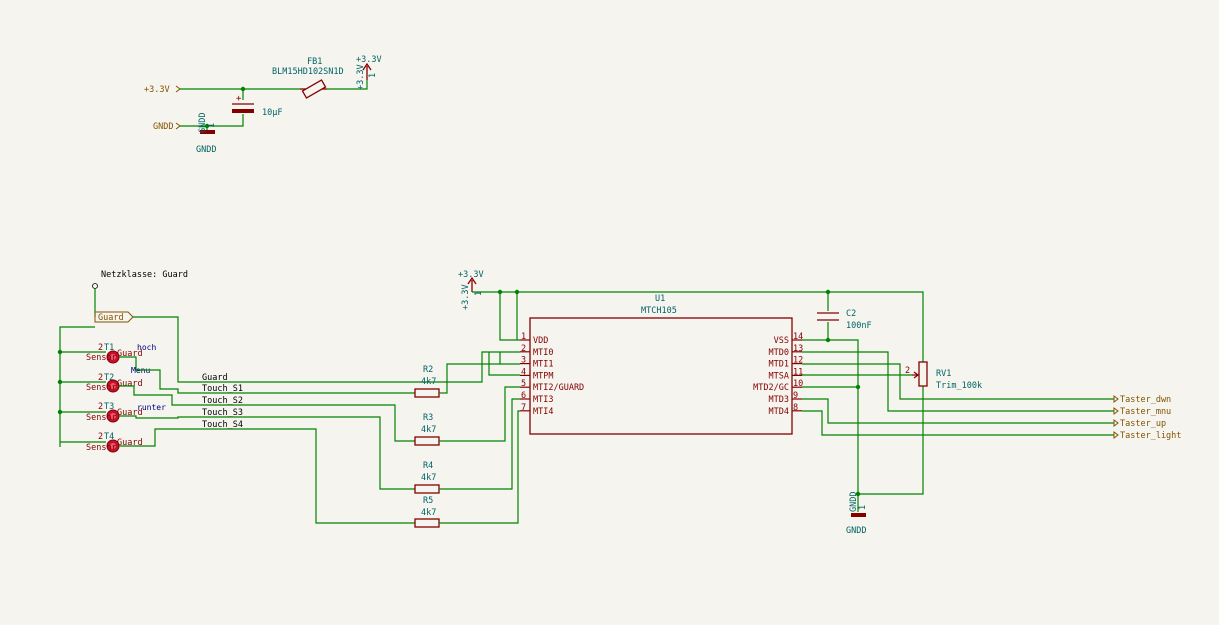  Describe the element at coordinates (144, 275) in the screenshot. I see `guard-note: Netzklasse: Guard` at that location.